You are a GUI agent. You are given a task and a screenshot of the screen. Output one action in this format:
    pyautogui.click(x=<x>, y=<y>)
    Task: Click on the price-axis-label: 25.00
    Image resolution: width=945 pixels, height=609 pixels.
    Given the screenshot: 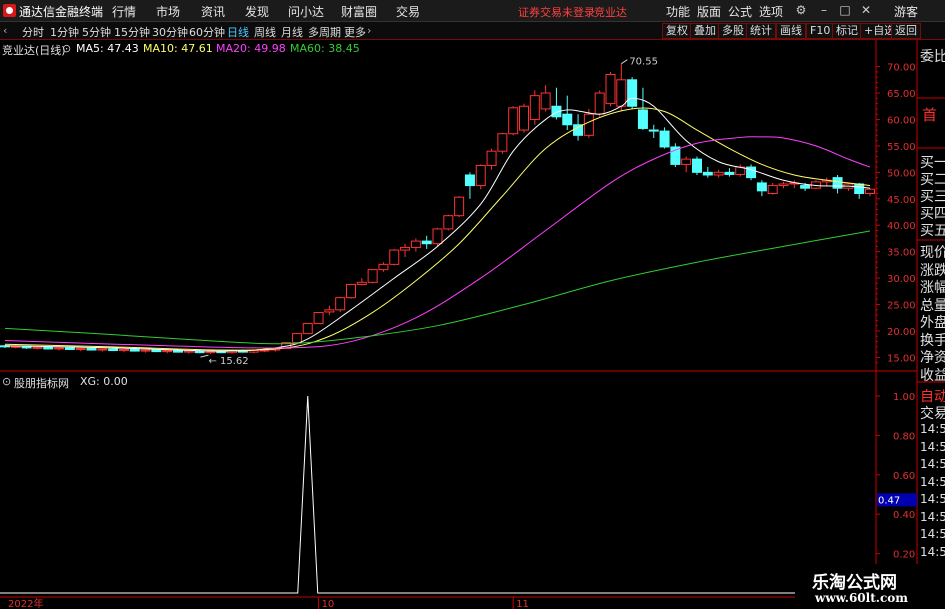 What is the action you would take?
    pyautogui.click(x=901, y=306)
    